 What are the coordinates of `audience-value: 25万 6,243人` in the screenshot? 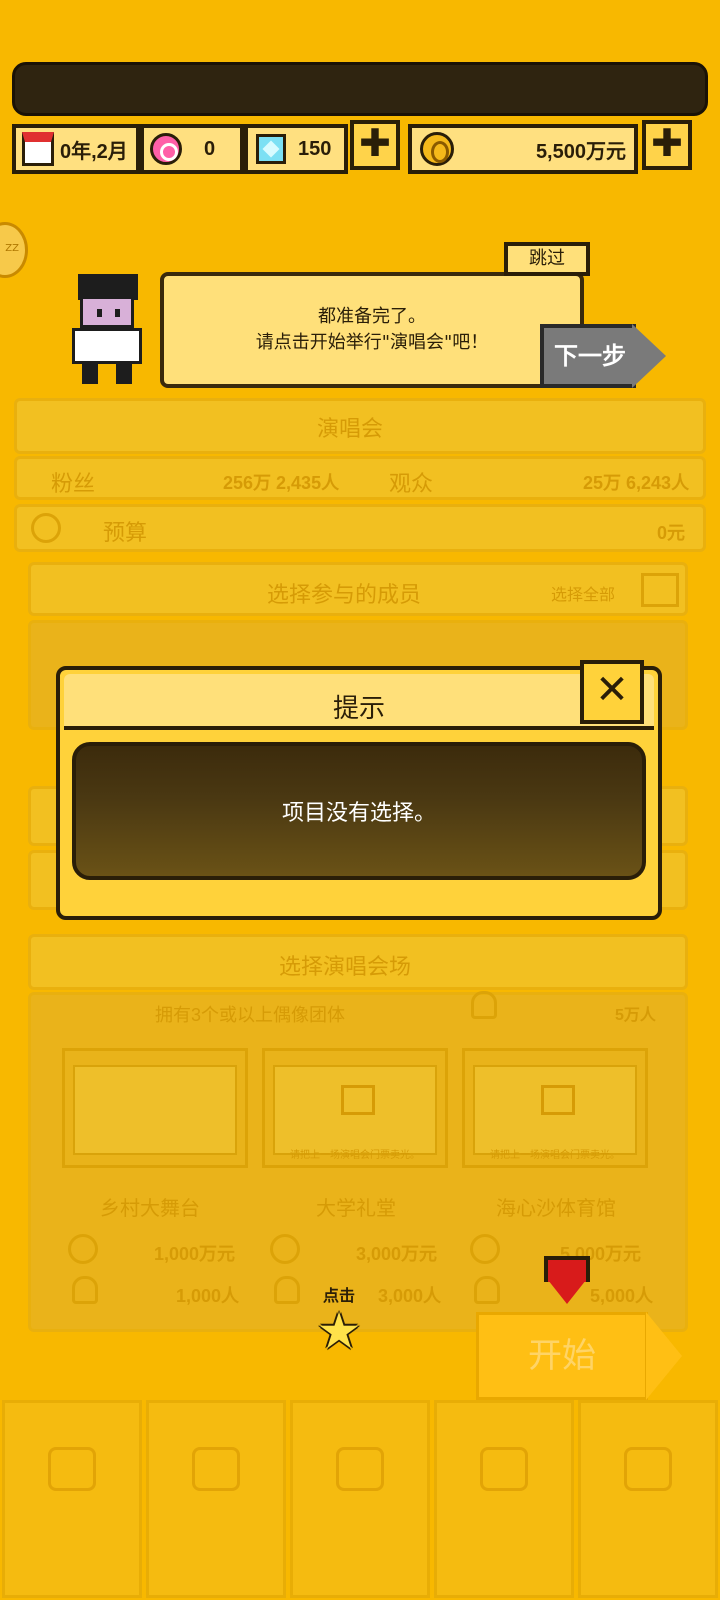 It's located at (636, 483).